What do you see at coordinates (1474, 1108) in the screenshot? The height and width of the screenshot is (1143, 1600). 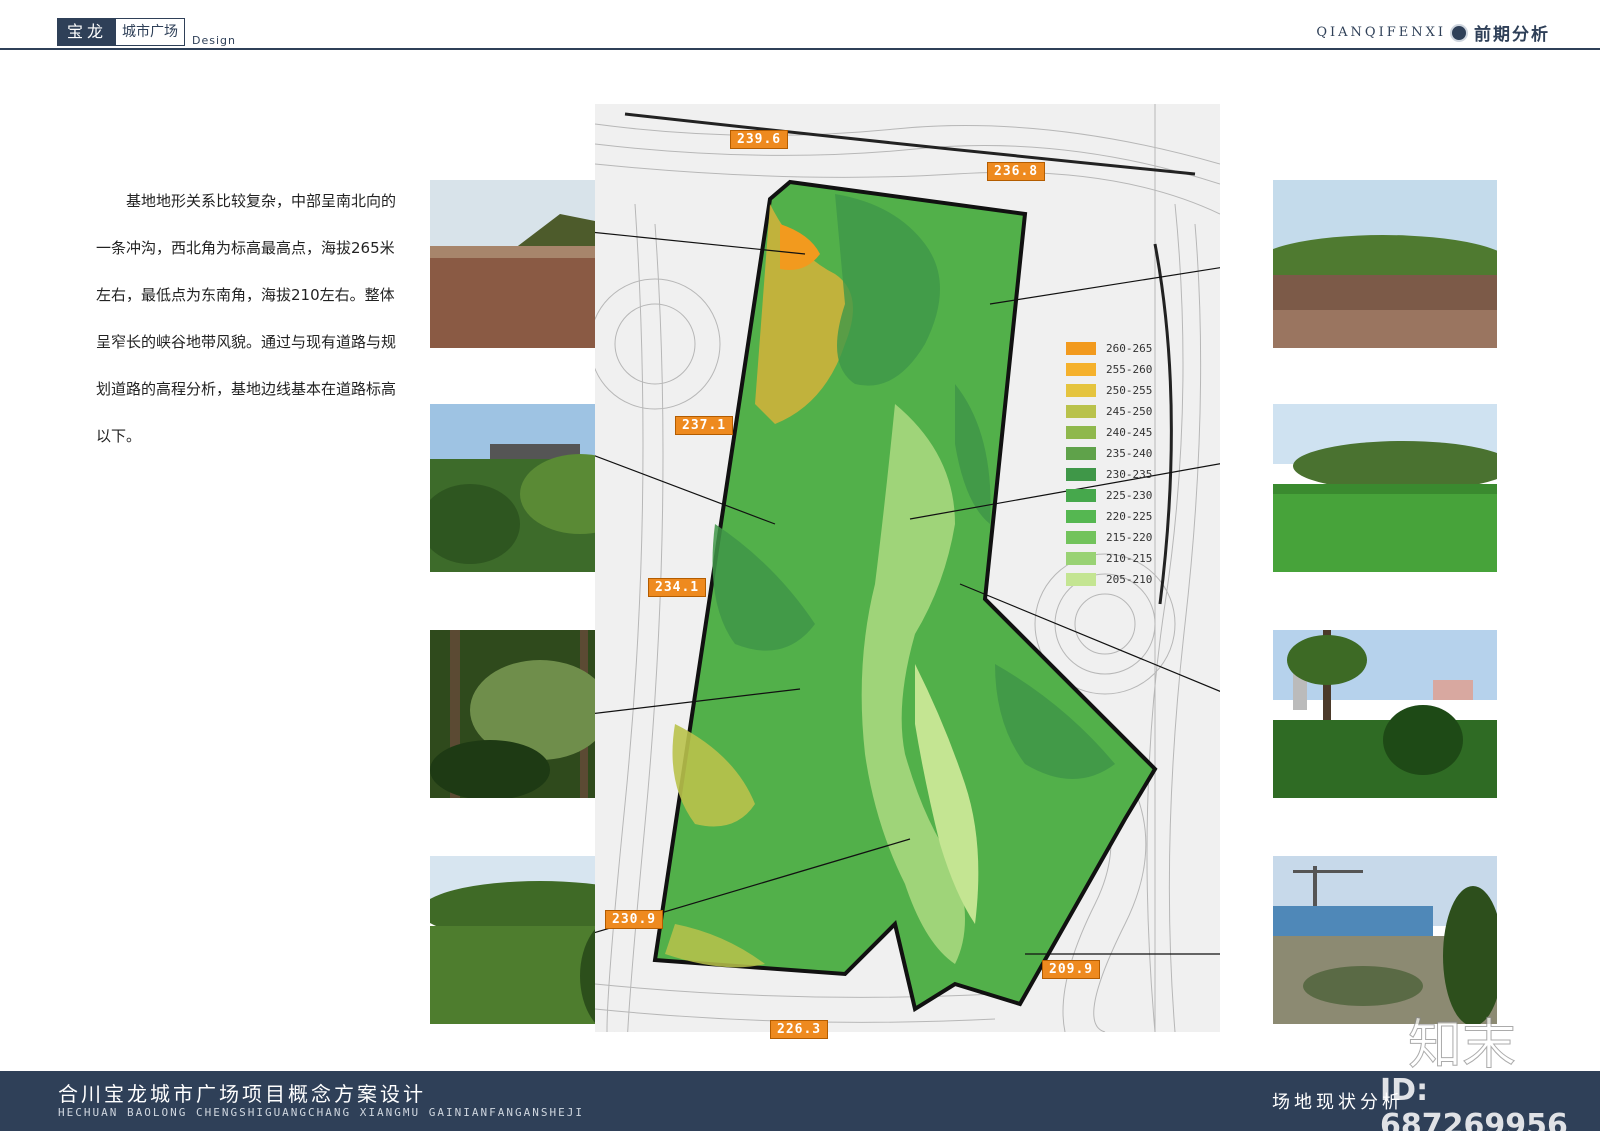 I see `watermark-id: ID: 687269956` at bounding box center [1474, 1108].